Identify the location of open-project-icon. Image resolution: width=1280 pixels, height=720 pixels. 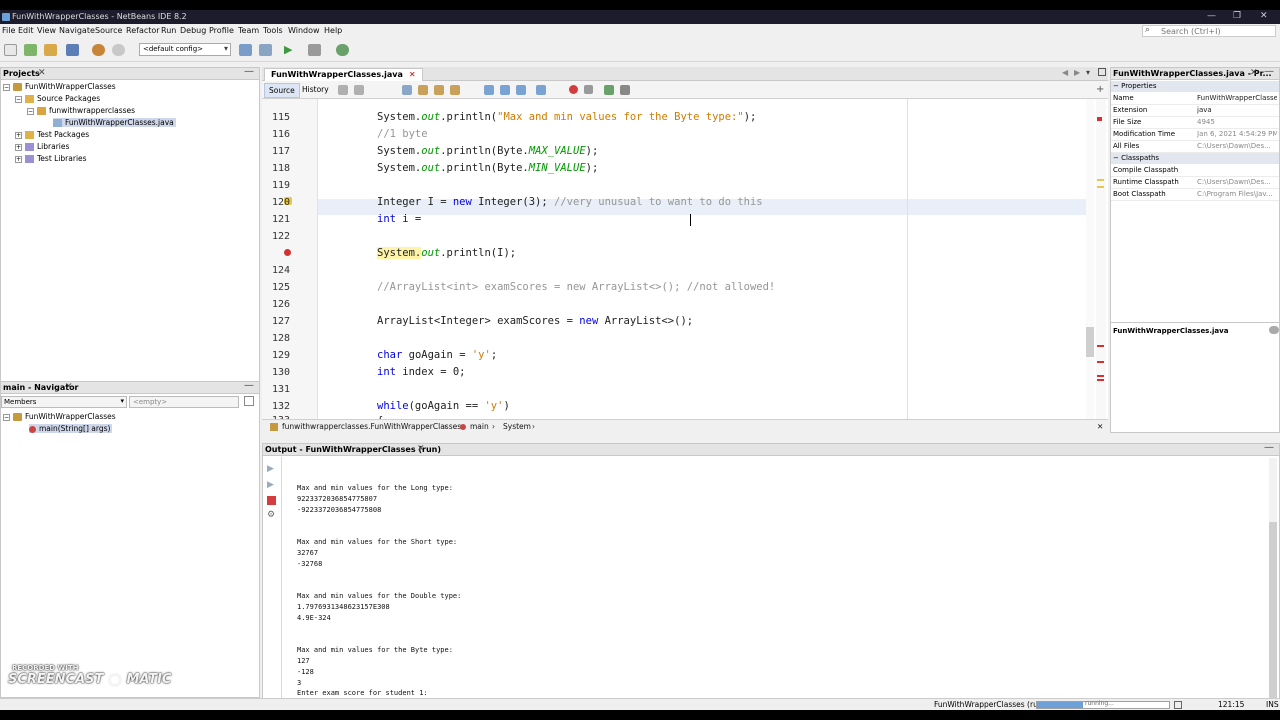
(50, 50).